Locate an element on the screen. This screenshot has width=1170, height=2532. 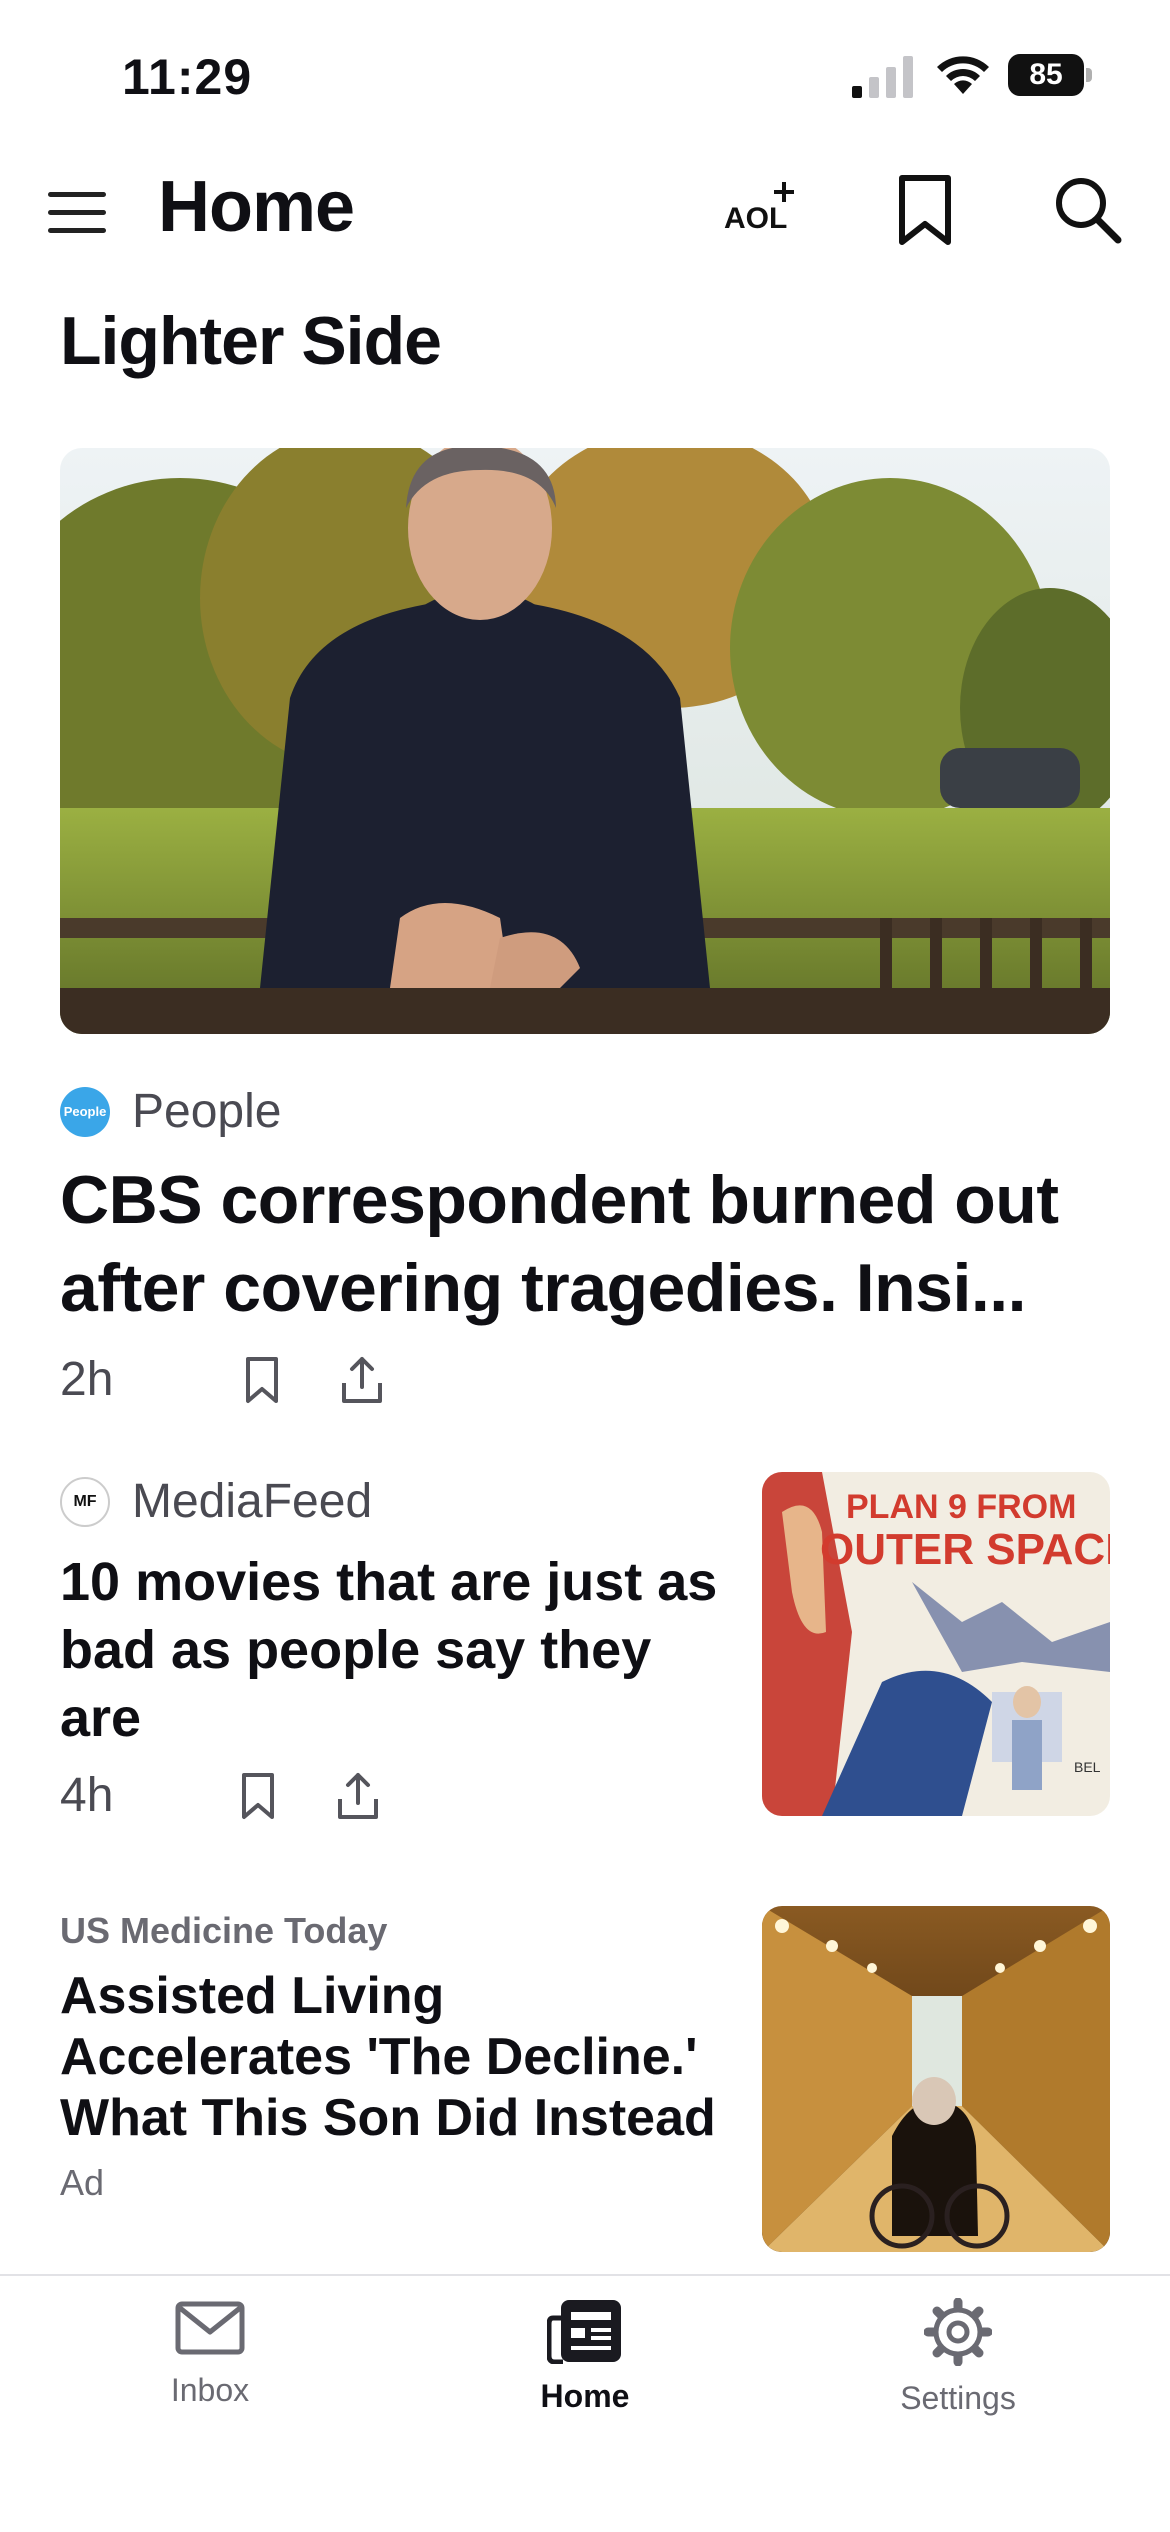
card-meta: 4h is located at coordinates (220, 1795).